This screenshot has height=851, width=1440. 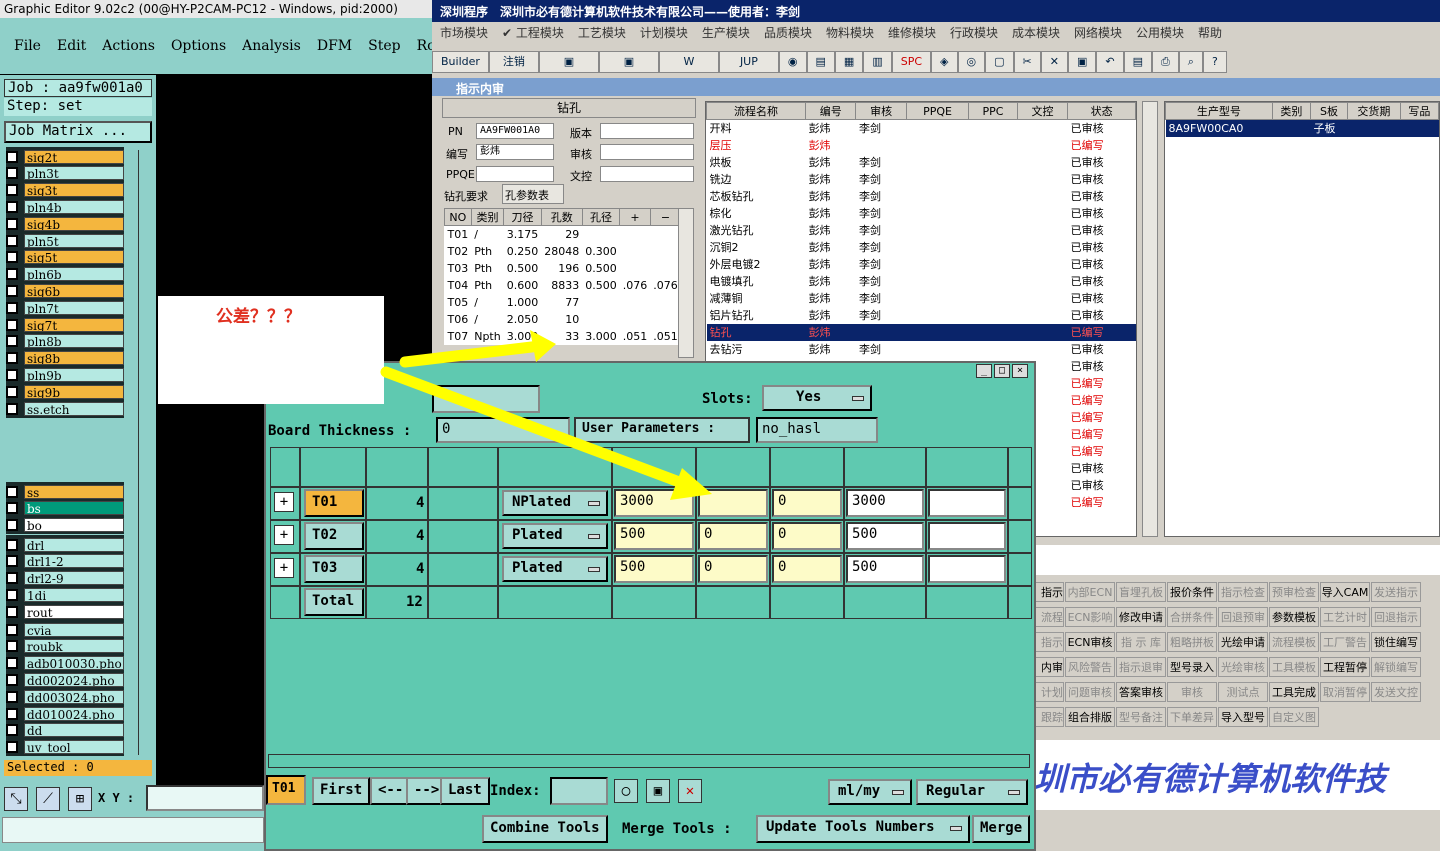 What do you see at coordinates (546, 415) in the screenshot?
I see `annotation-arrows` at bounding box center [546, 415].